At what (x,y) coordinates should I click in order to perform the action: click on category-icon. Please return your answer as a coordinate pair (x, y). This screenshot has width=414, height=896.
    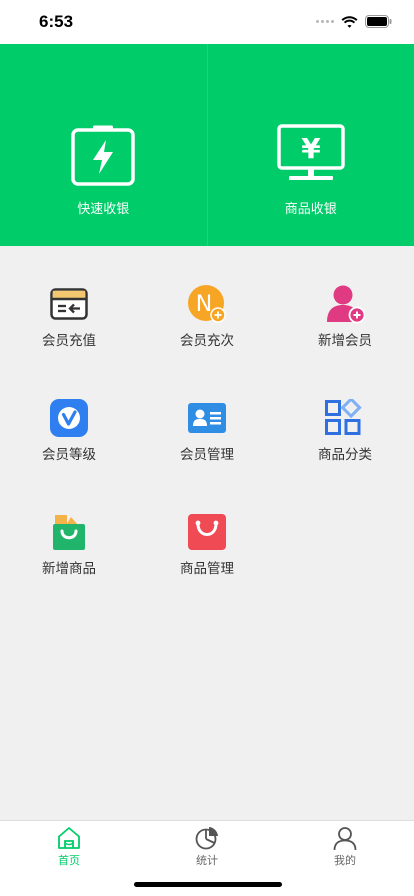
    Looking at the image, I should click on (345, 418).